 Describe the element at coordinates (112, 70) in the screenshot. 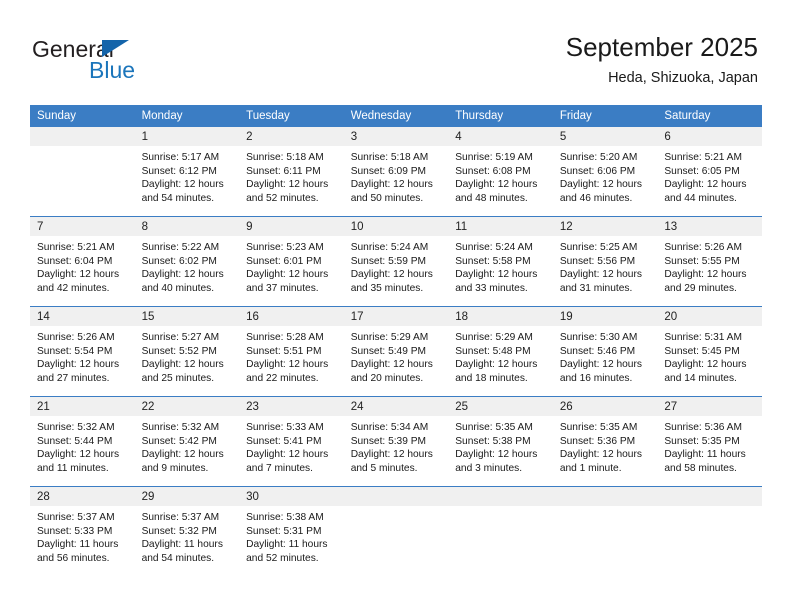

I see `logo-text-blue: Blue` at that location.